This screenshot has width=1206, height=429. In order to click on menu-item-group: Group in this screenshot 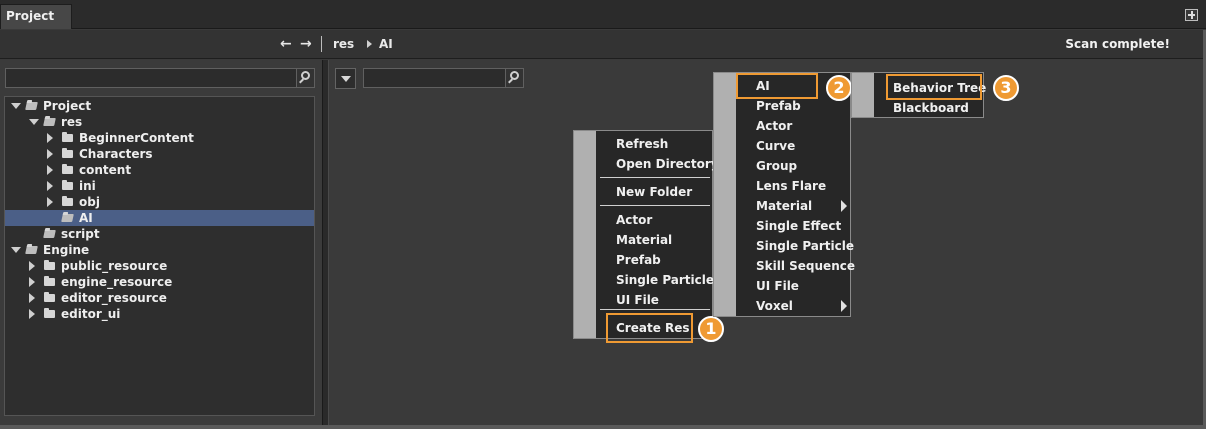, I will do `click(776, 166)`.